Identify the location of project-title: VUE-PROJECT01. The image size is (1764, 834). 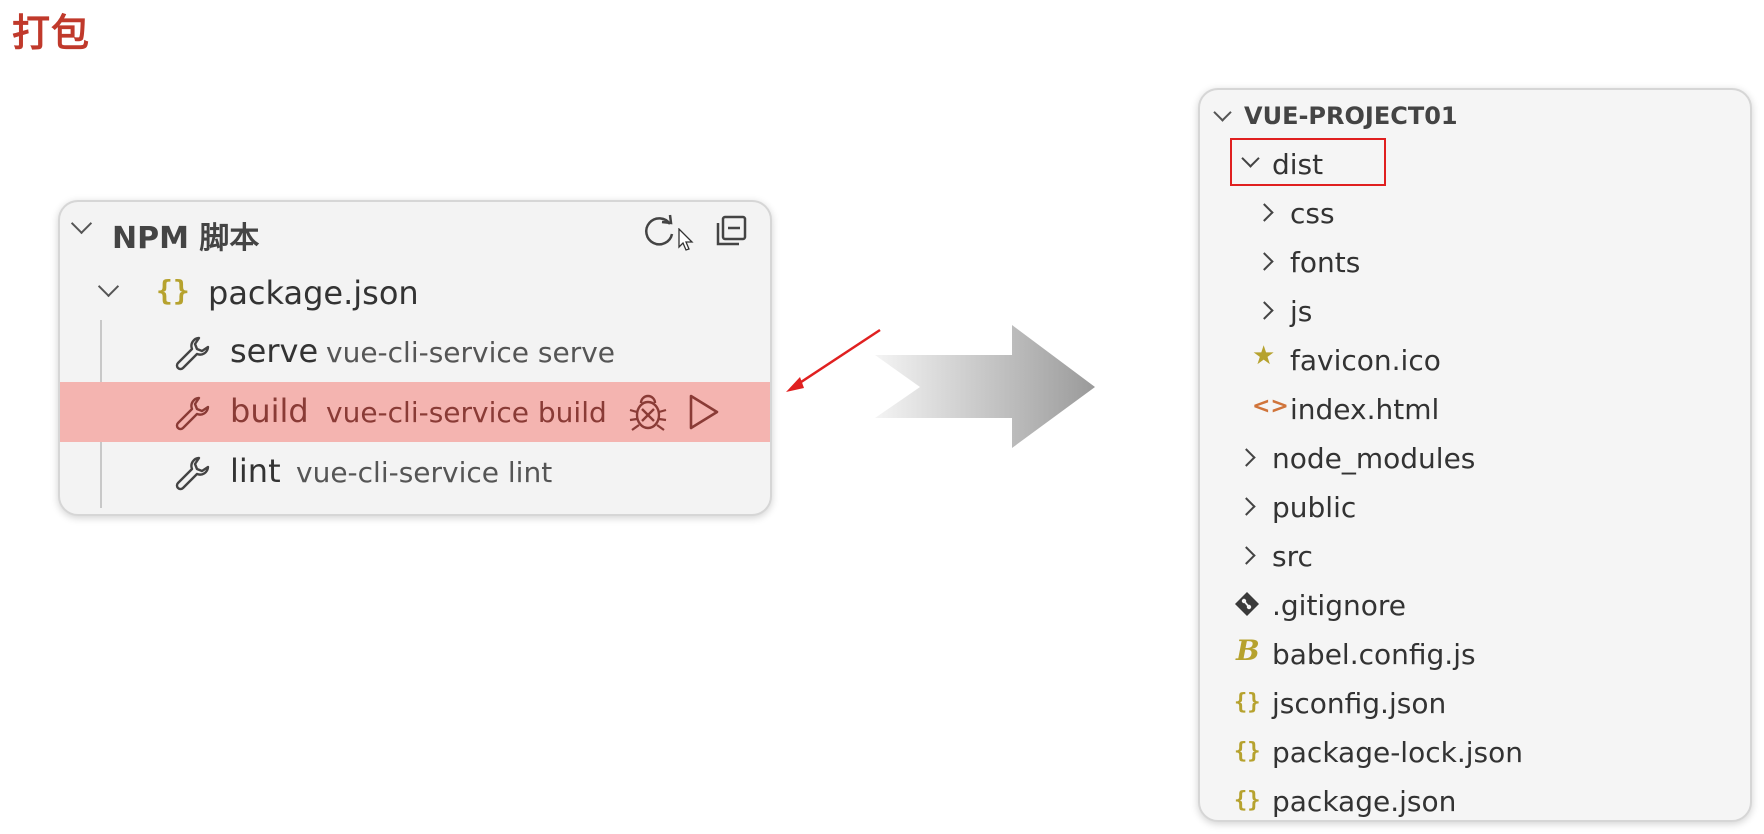
(1351, 116).